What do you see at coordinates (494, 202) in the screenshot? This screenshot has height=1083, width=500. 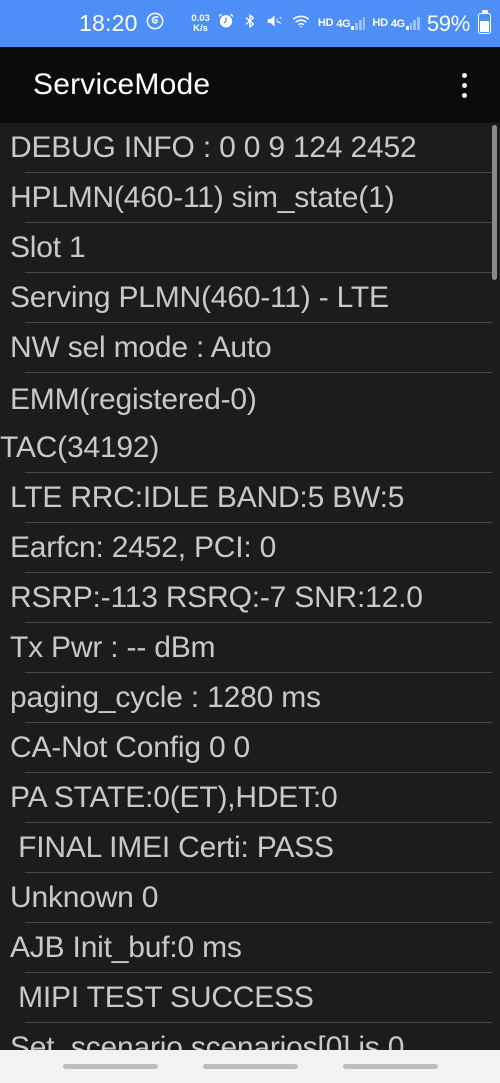 I see `list-scrollbar` at bounding box center [494, 202].